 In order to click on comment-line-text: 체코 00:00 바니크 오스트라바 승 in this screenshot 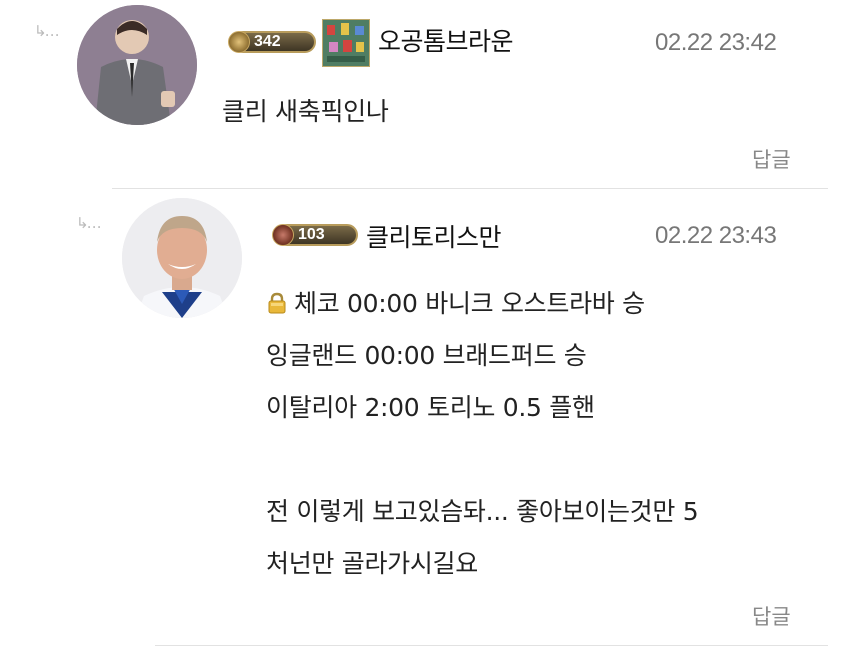, I will do `click(469, 303)`.